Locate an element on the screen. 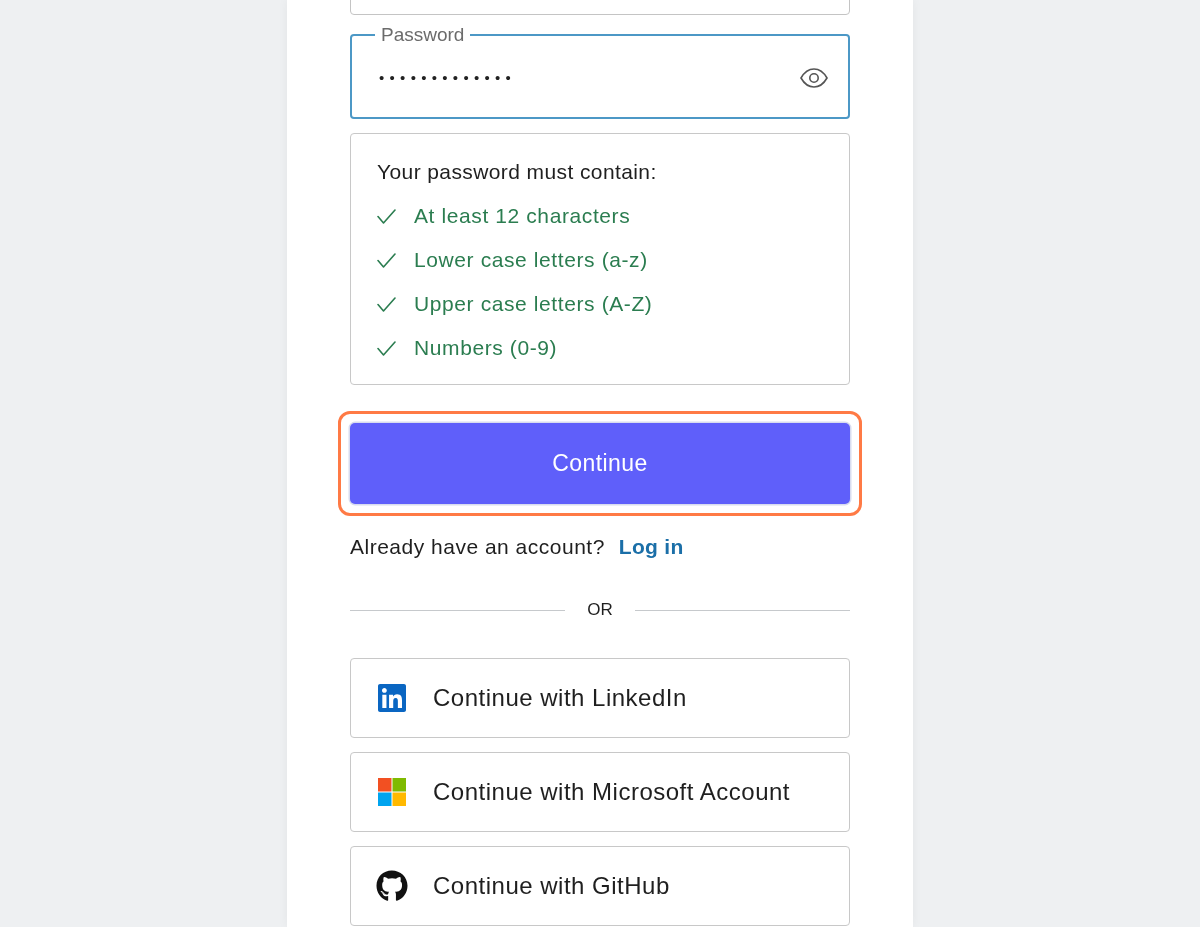  login-link: Log in is located at coordinates (651, 547).